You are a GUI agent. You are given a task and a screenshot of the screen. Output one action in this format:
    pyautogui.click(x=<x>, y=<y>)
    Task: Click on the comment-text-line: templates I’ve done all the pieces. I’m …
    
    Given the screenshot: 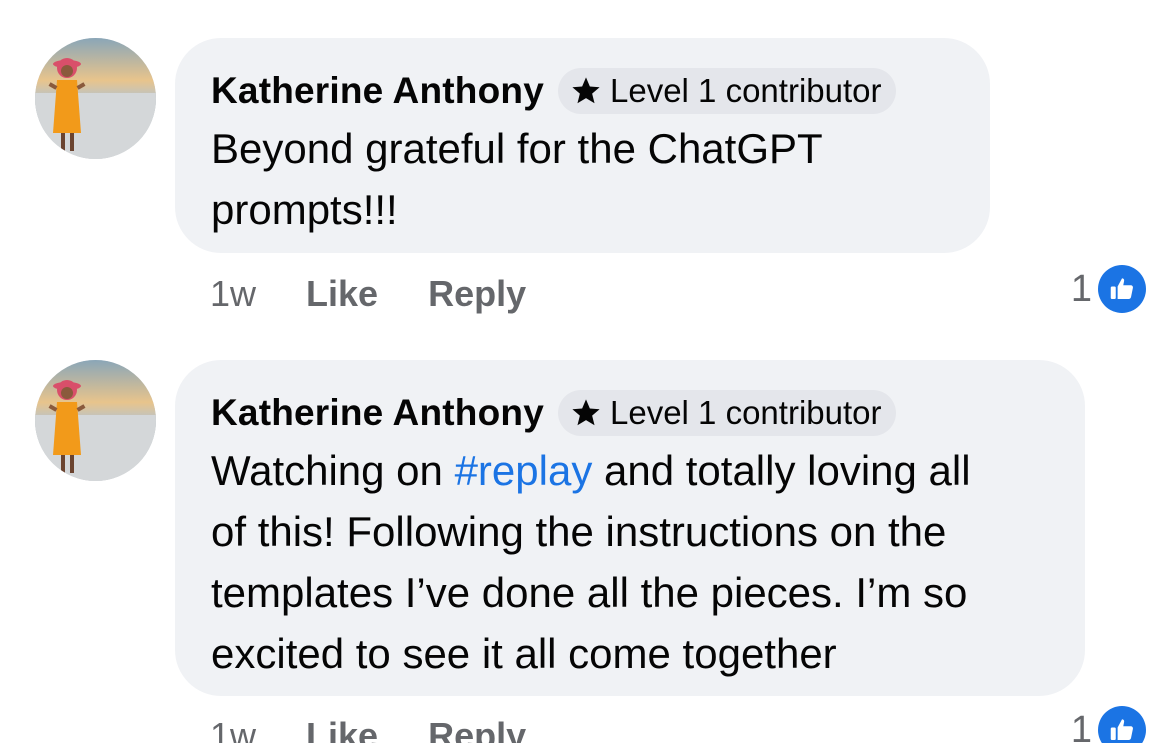 What is the action you would take?
    pyautogui.click(x=589, y=592)
    